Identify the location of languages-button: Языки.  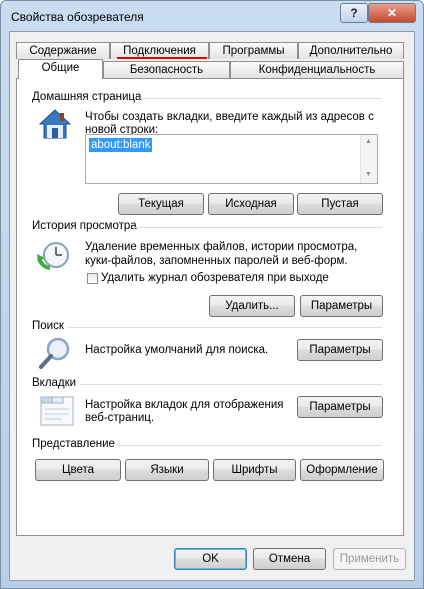
(167, 470).